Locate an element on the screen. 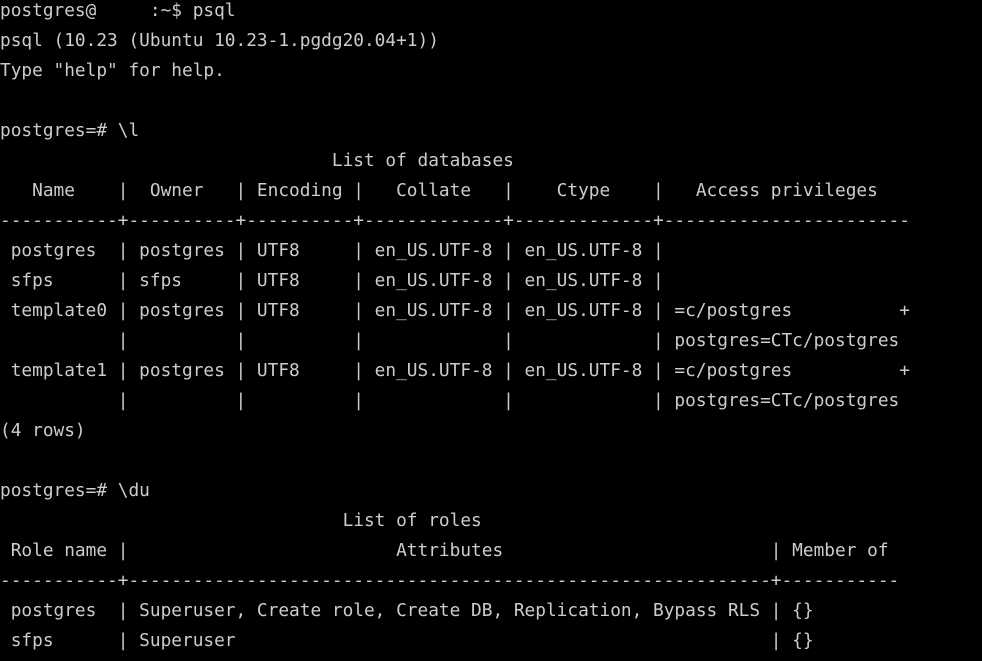  terminal-line-help-hint: Type "help" for help. is located at coordinates (112, 70).